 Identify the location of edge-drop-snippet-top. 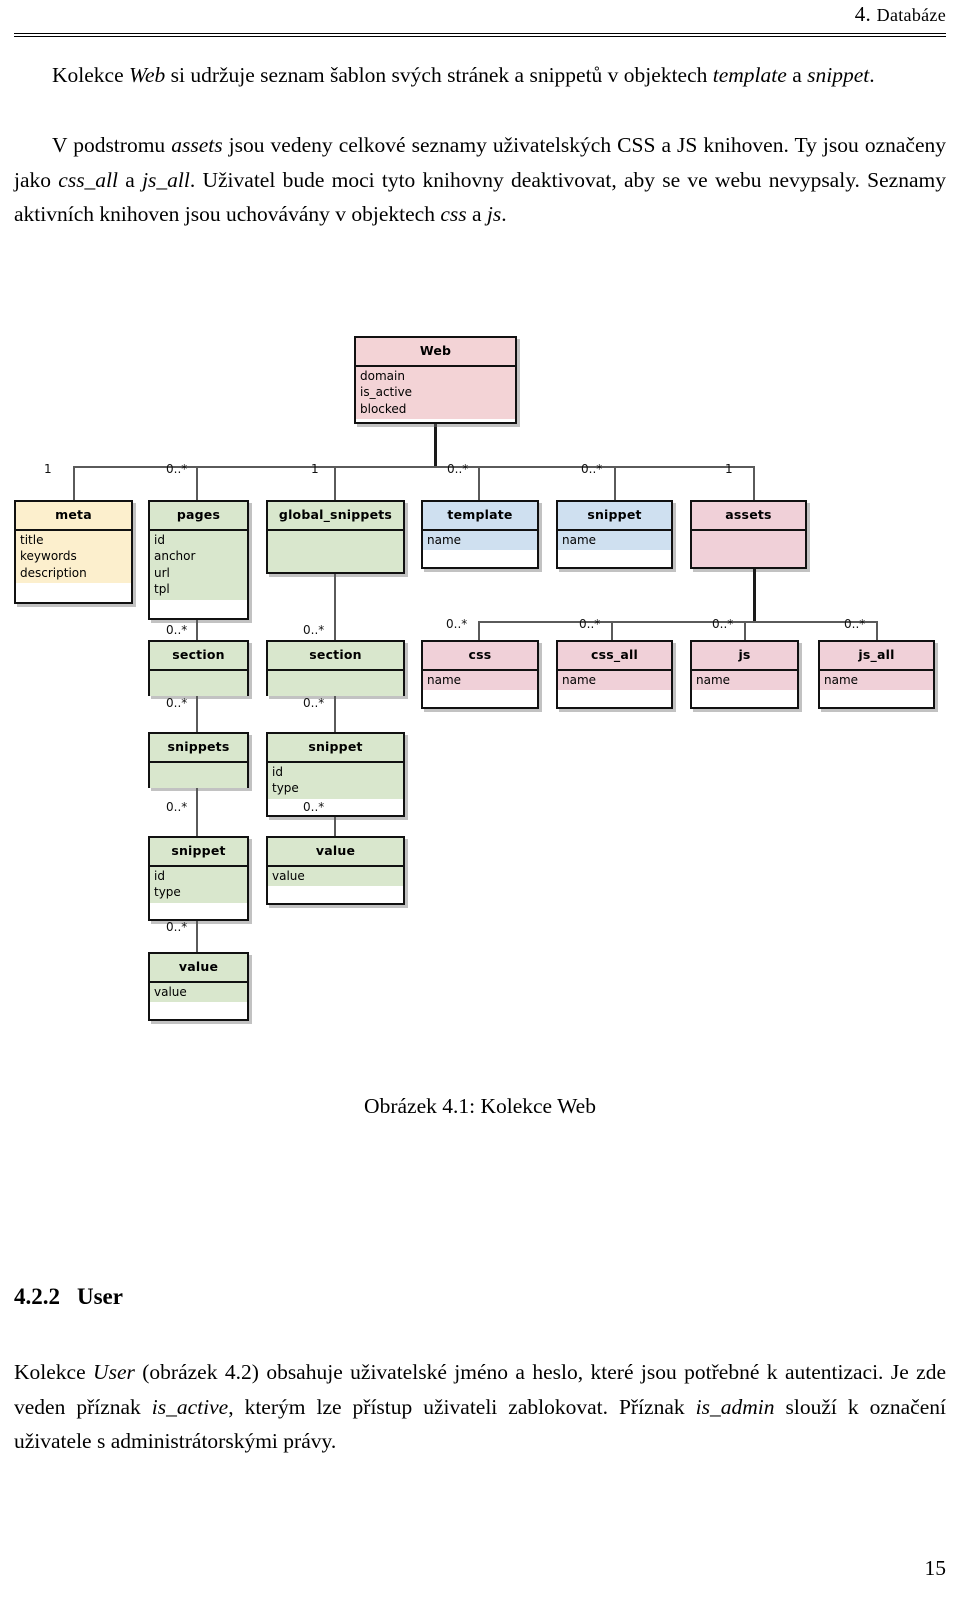
(615, 483).